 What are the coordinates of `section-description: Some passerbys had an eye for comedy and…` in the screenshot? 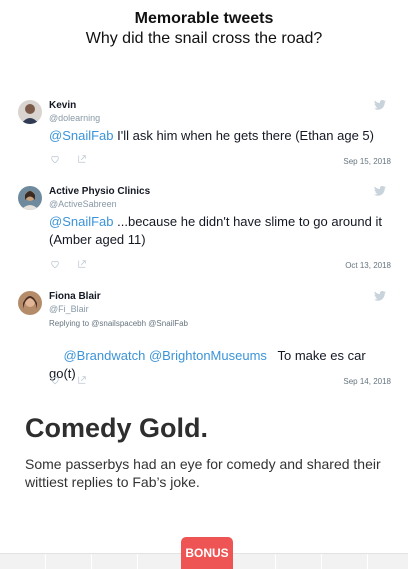 It's located at (203, 473).